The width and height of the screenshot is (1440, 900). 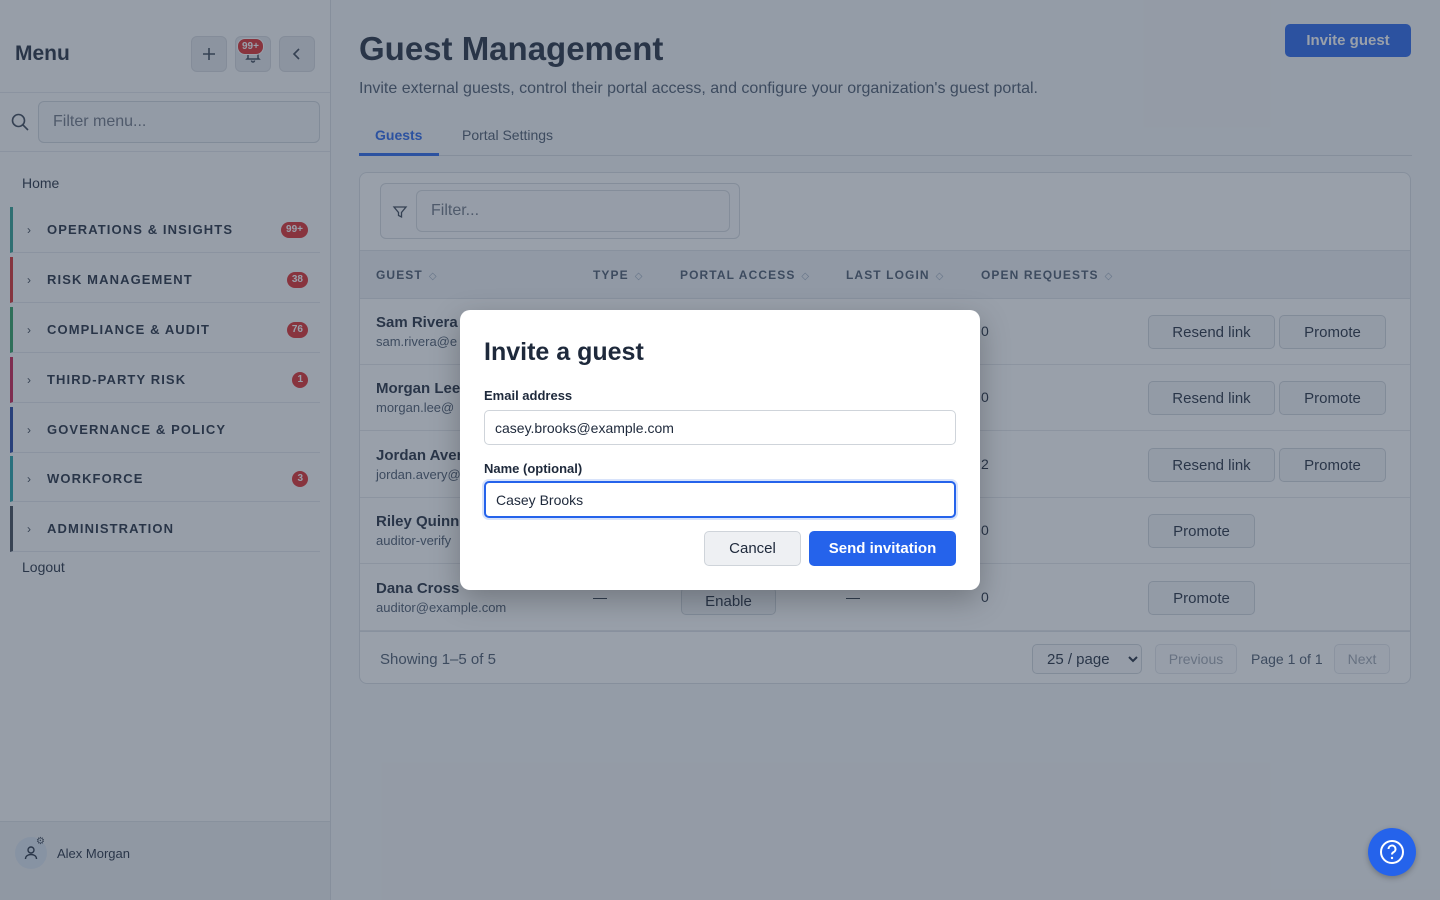 I want to click on email-field, so click(x=720, y=427).